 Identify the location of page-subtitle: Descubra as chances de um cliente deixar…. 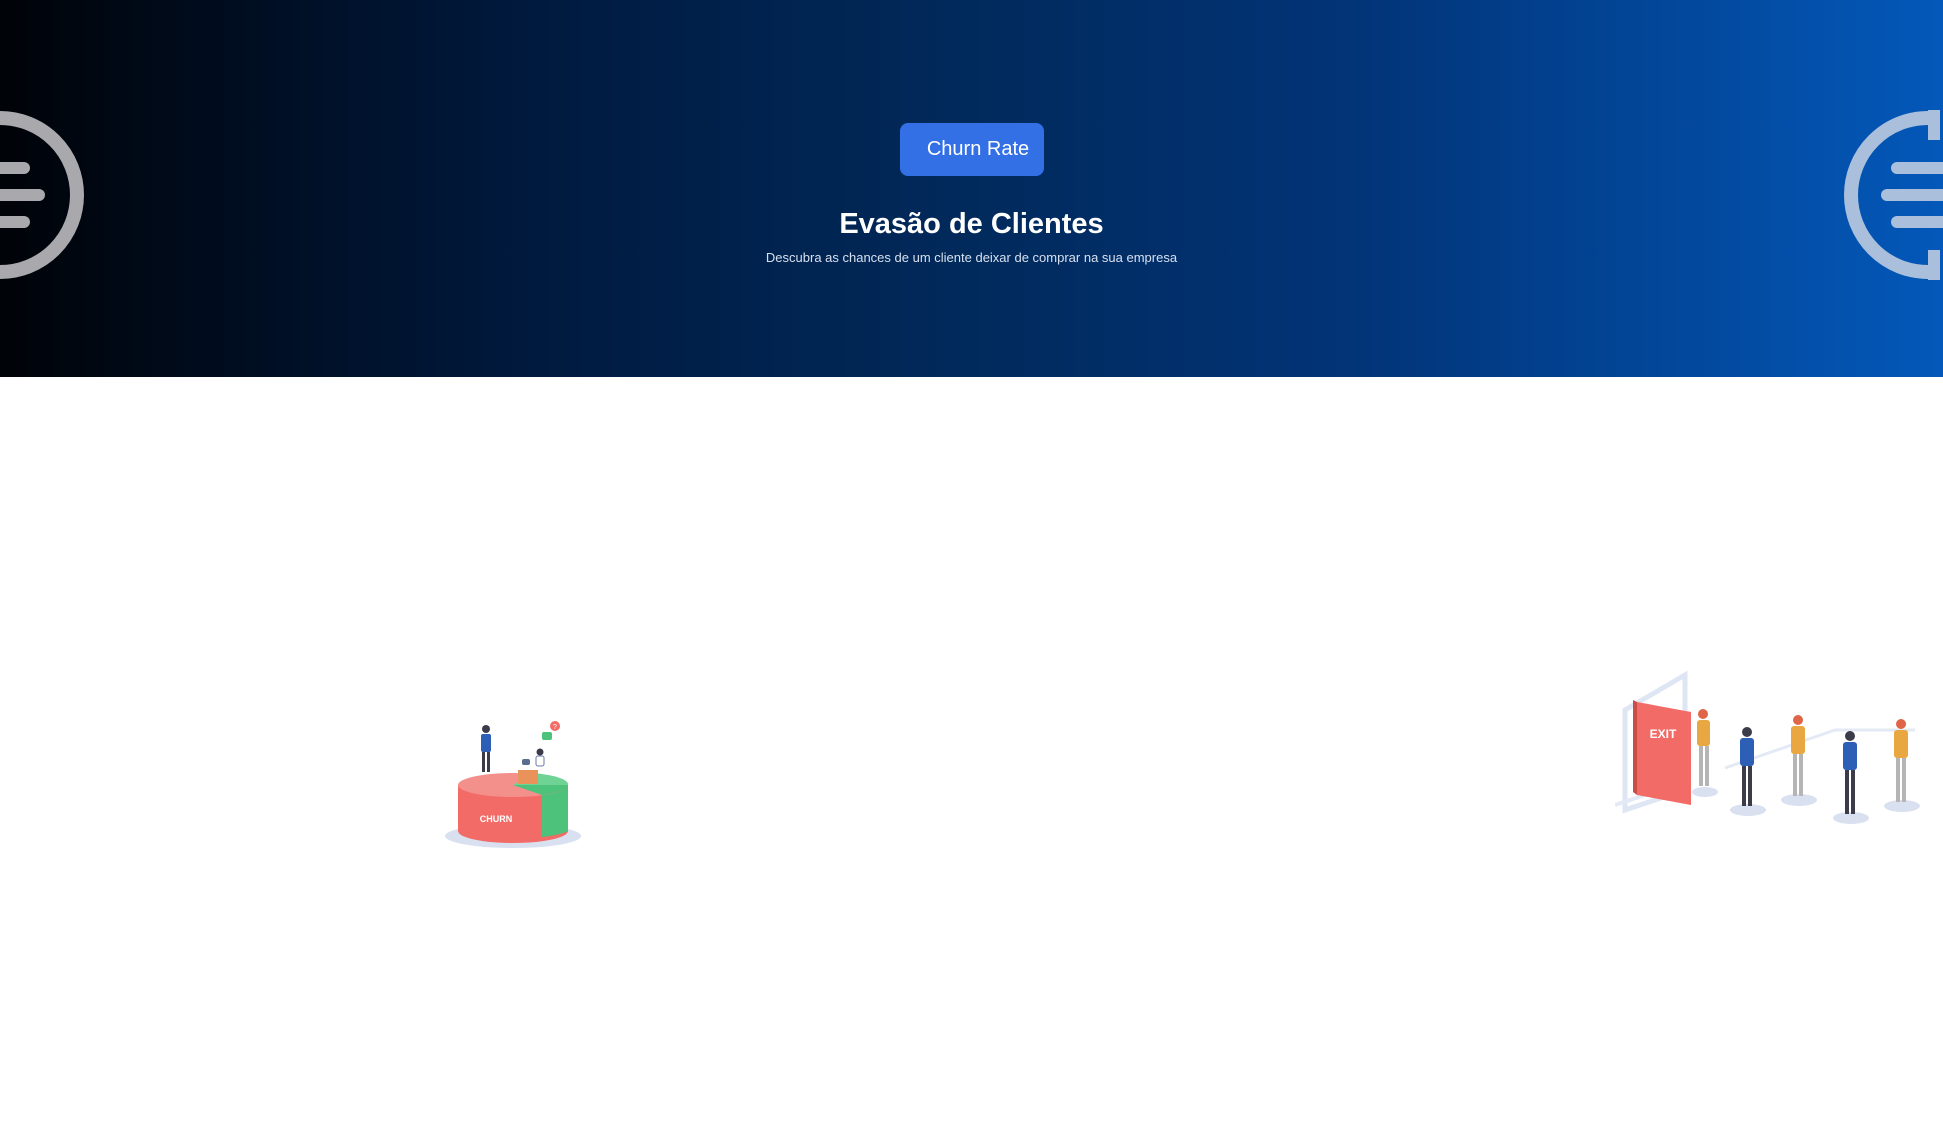
(971, 257).